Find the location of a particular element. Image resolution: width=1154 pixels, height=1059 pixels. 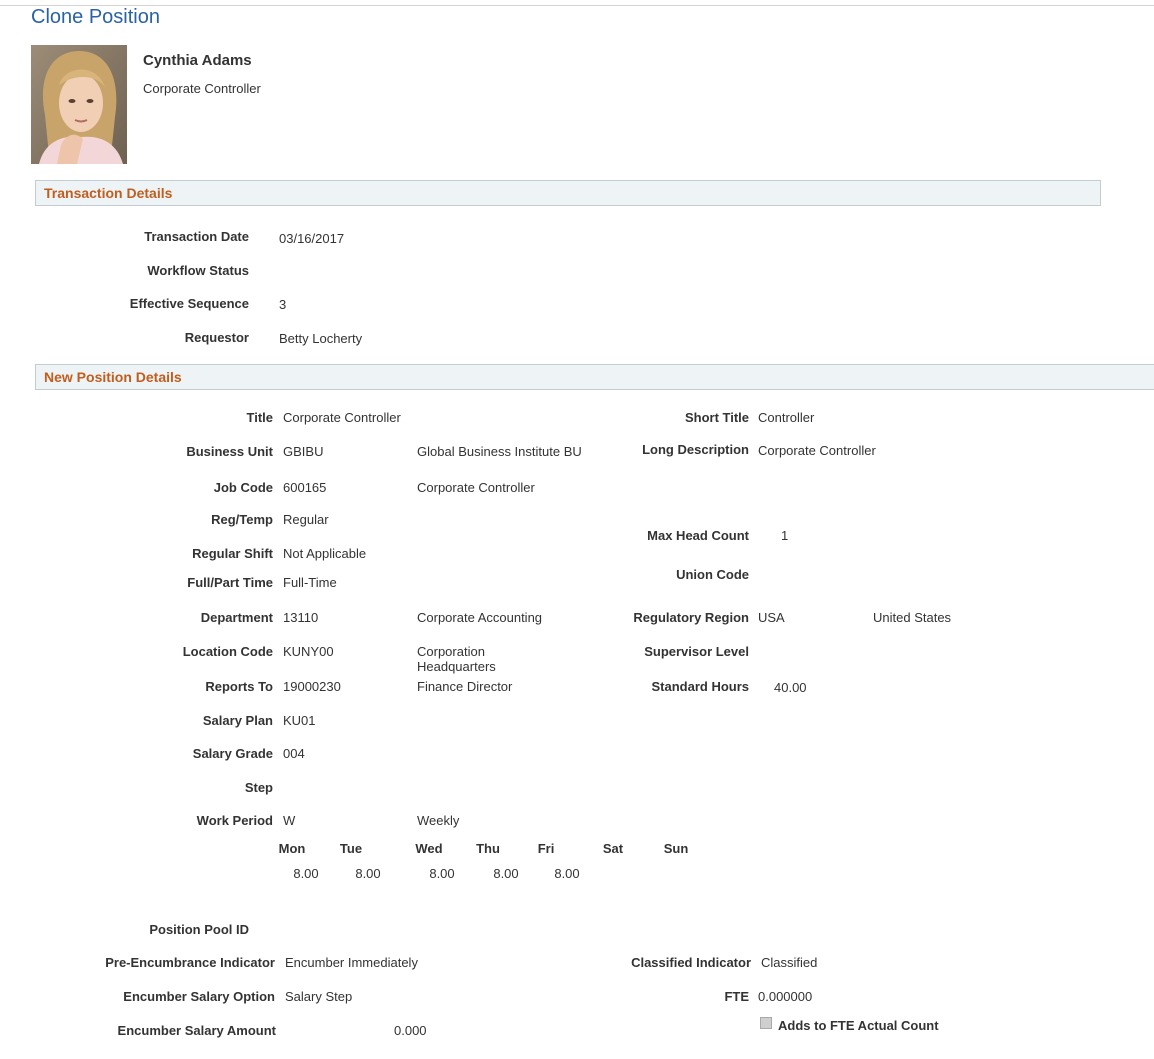

encumber-salary-amount-label: Encumber Salary Amount is located at coordinates (196, 1030).